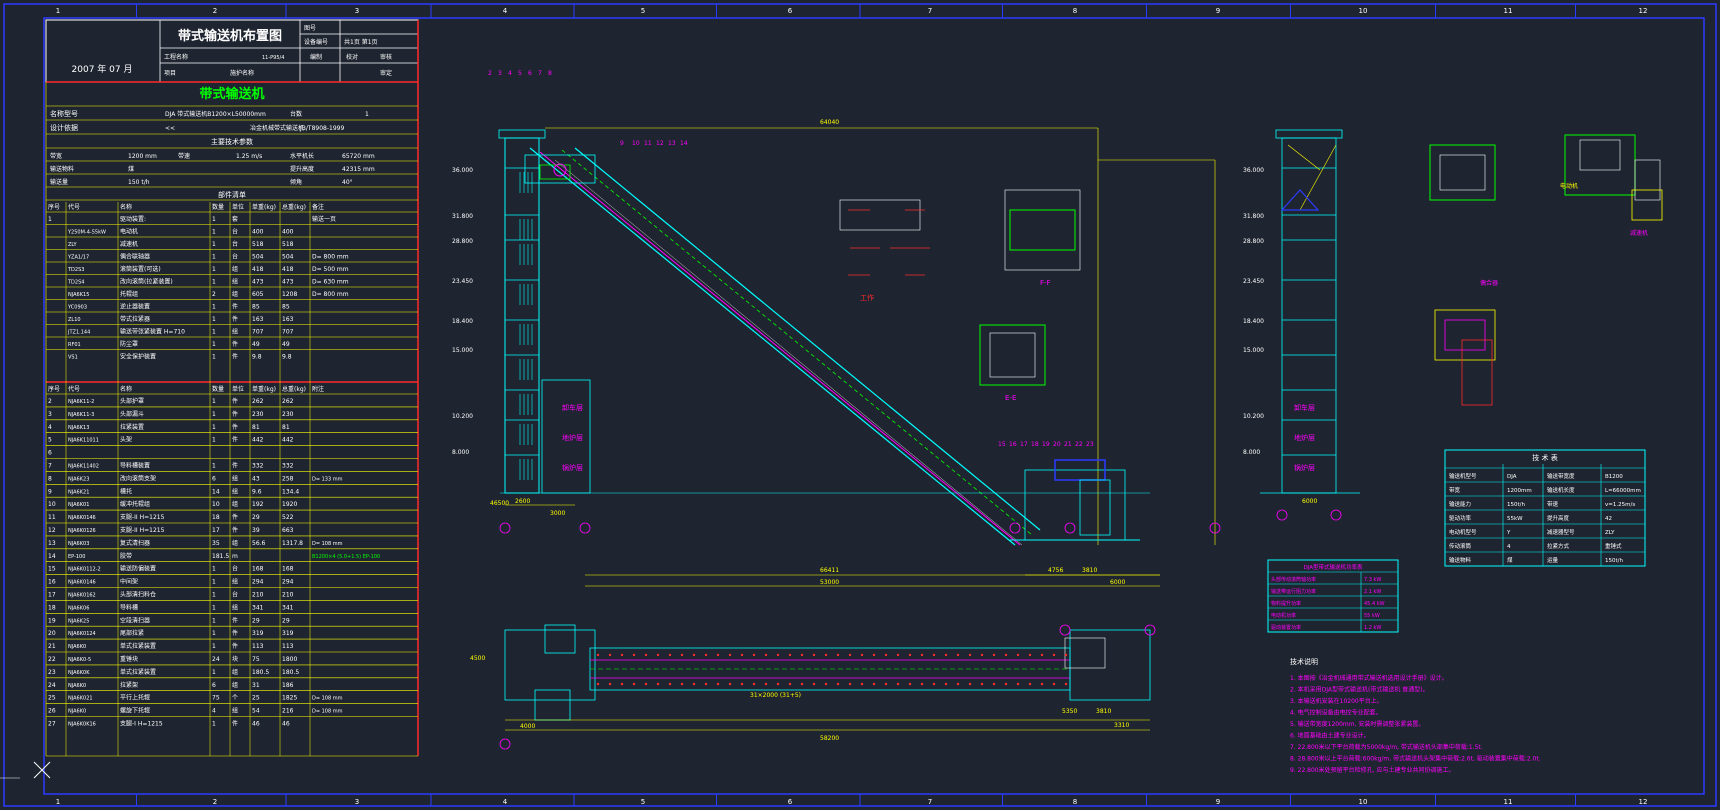 This screenshot has height=810, width=1720. What do you see at coordinates (1561, 532) in the screenshot?
I see `param-cell: 减速器型号` at bounding box center [1561, 532].